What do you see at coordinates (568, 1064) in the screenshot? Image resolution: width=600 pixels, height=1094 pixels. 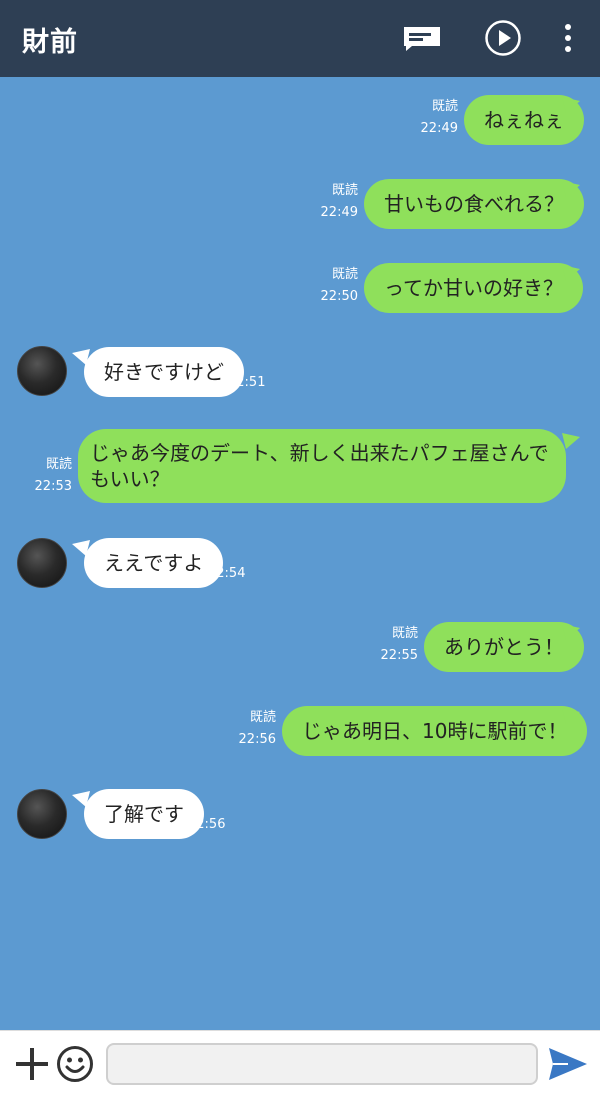 I see `send-icon` at bounding box center [568, 1064].